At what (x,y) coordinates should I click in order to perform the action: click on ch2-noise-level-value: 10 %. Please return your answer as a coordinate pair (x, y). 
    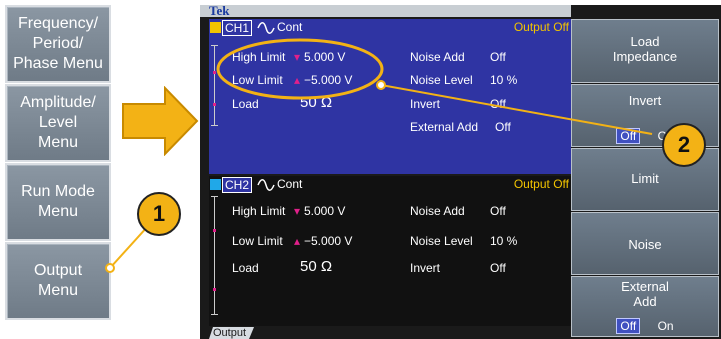
    Looking at the image, I should click on (504, 241).